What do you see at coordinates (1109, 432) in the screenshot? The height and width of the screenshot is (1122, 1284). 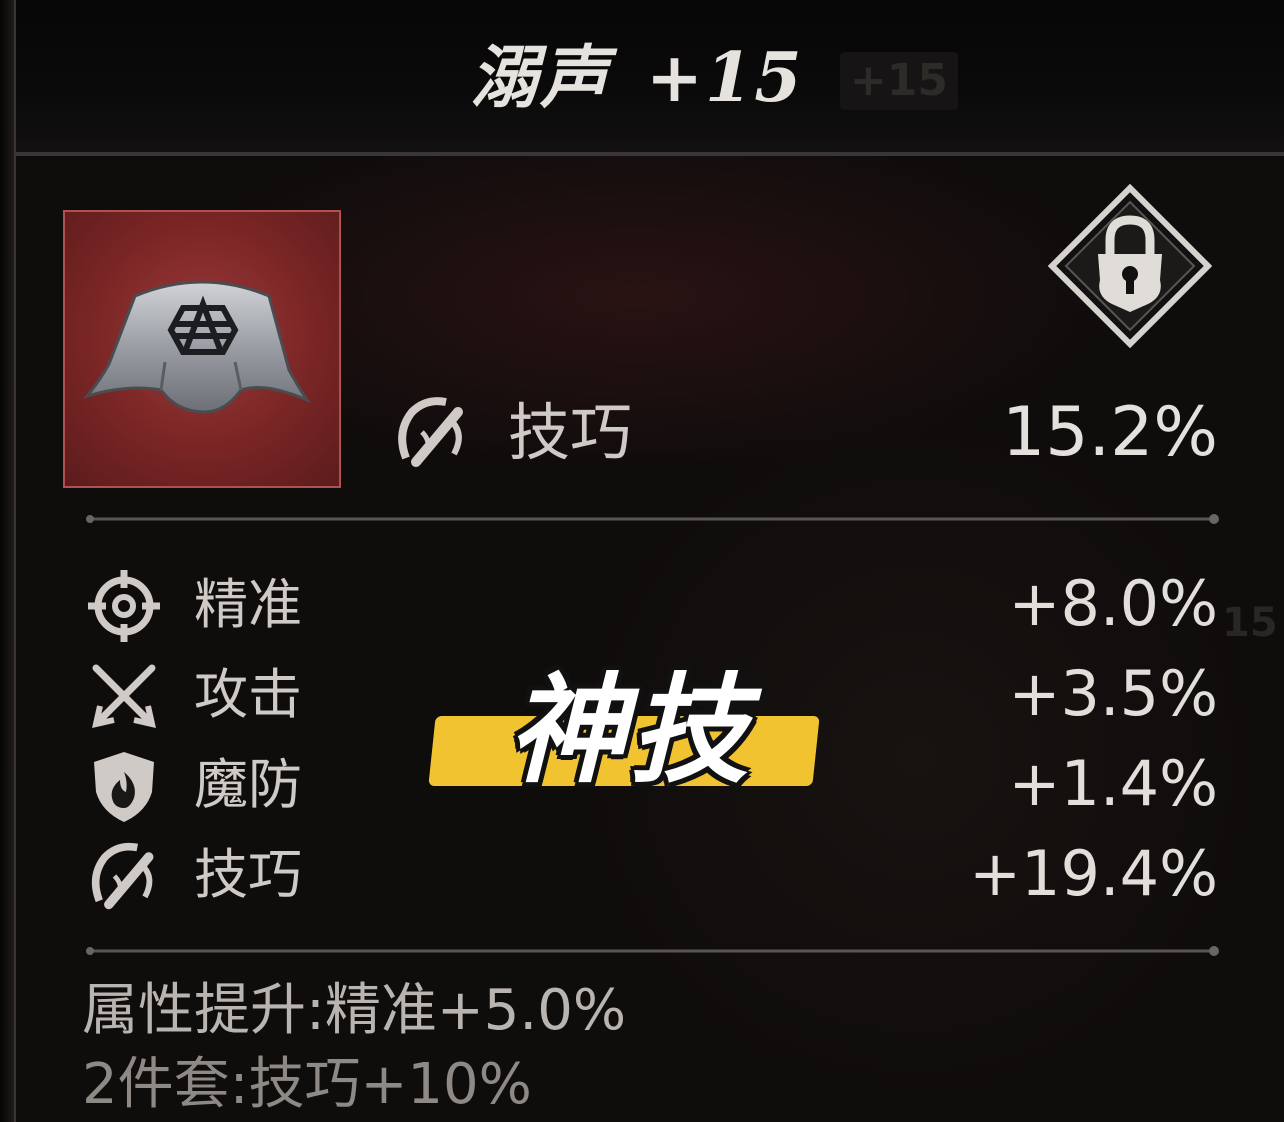 I see `main-stat-value: 15.2%` at bounding box center [1109, 432].